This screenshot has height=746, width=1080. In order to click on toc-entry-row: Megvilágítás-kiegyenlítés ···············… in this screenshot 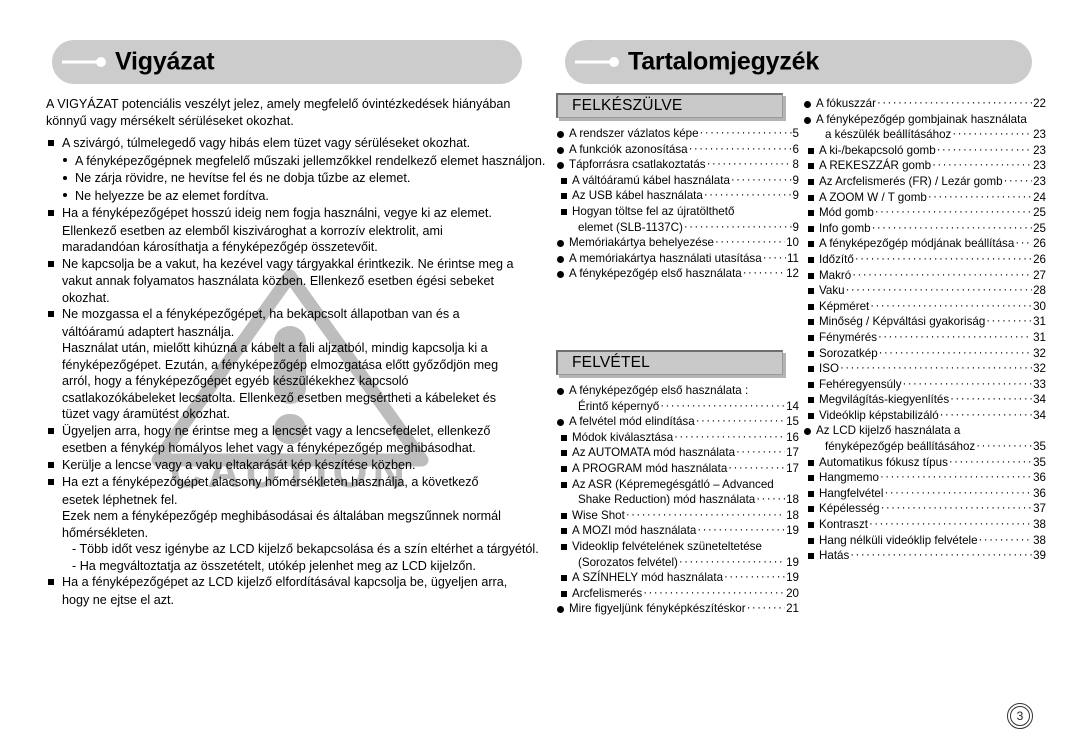, I will do `click(932, 400)`.